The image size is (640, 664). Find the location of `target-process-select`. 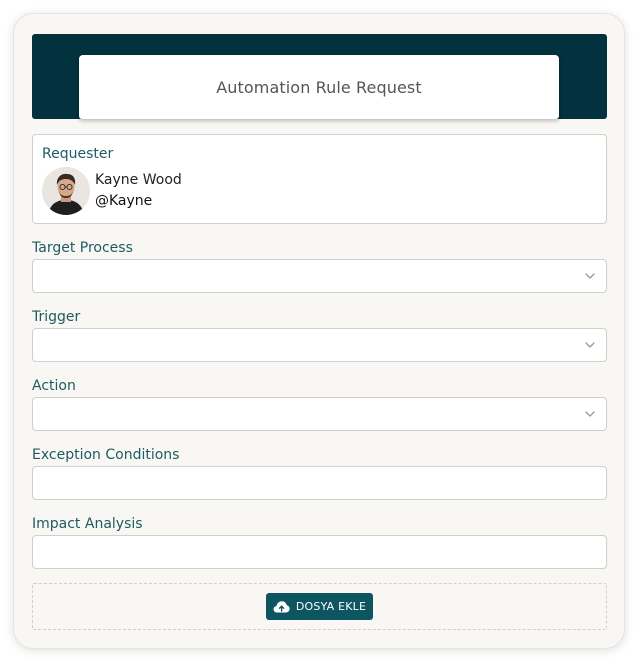

target-process-select is located at coordinates (319, 276).